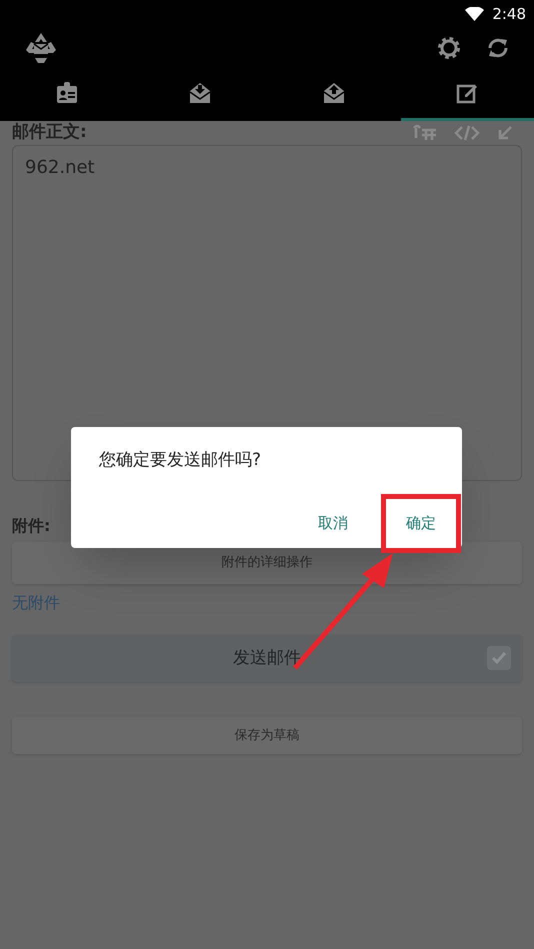 This screenshot has height=949, width=534. Describe the element at coordinates (267, 735) in the screenshot. I see `save-draft-button: 保存为草稿` at that location.